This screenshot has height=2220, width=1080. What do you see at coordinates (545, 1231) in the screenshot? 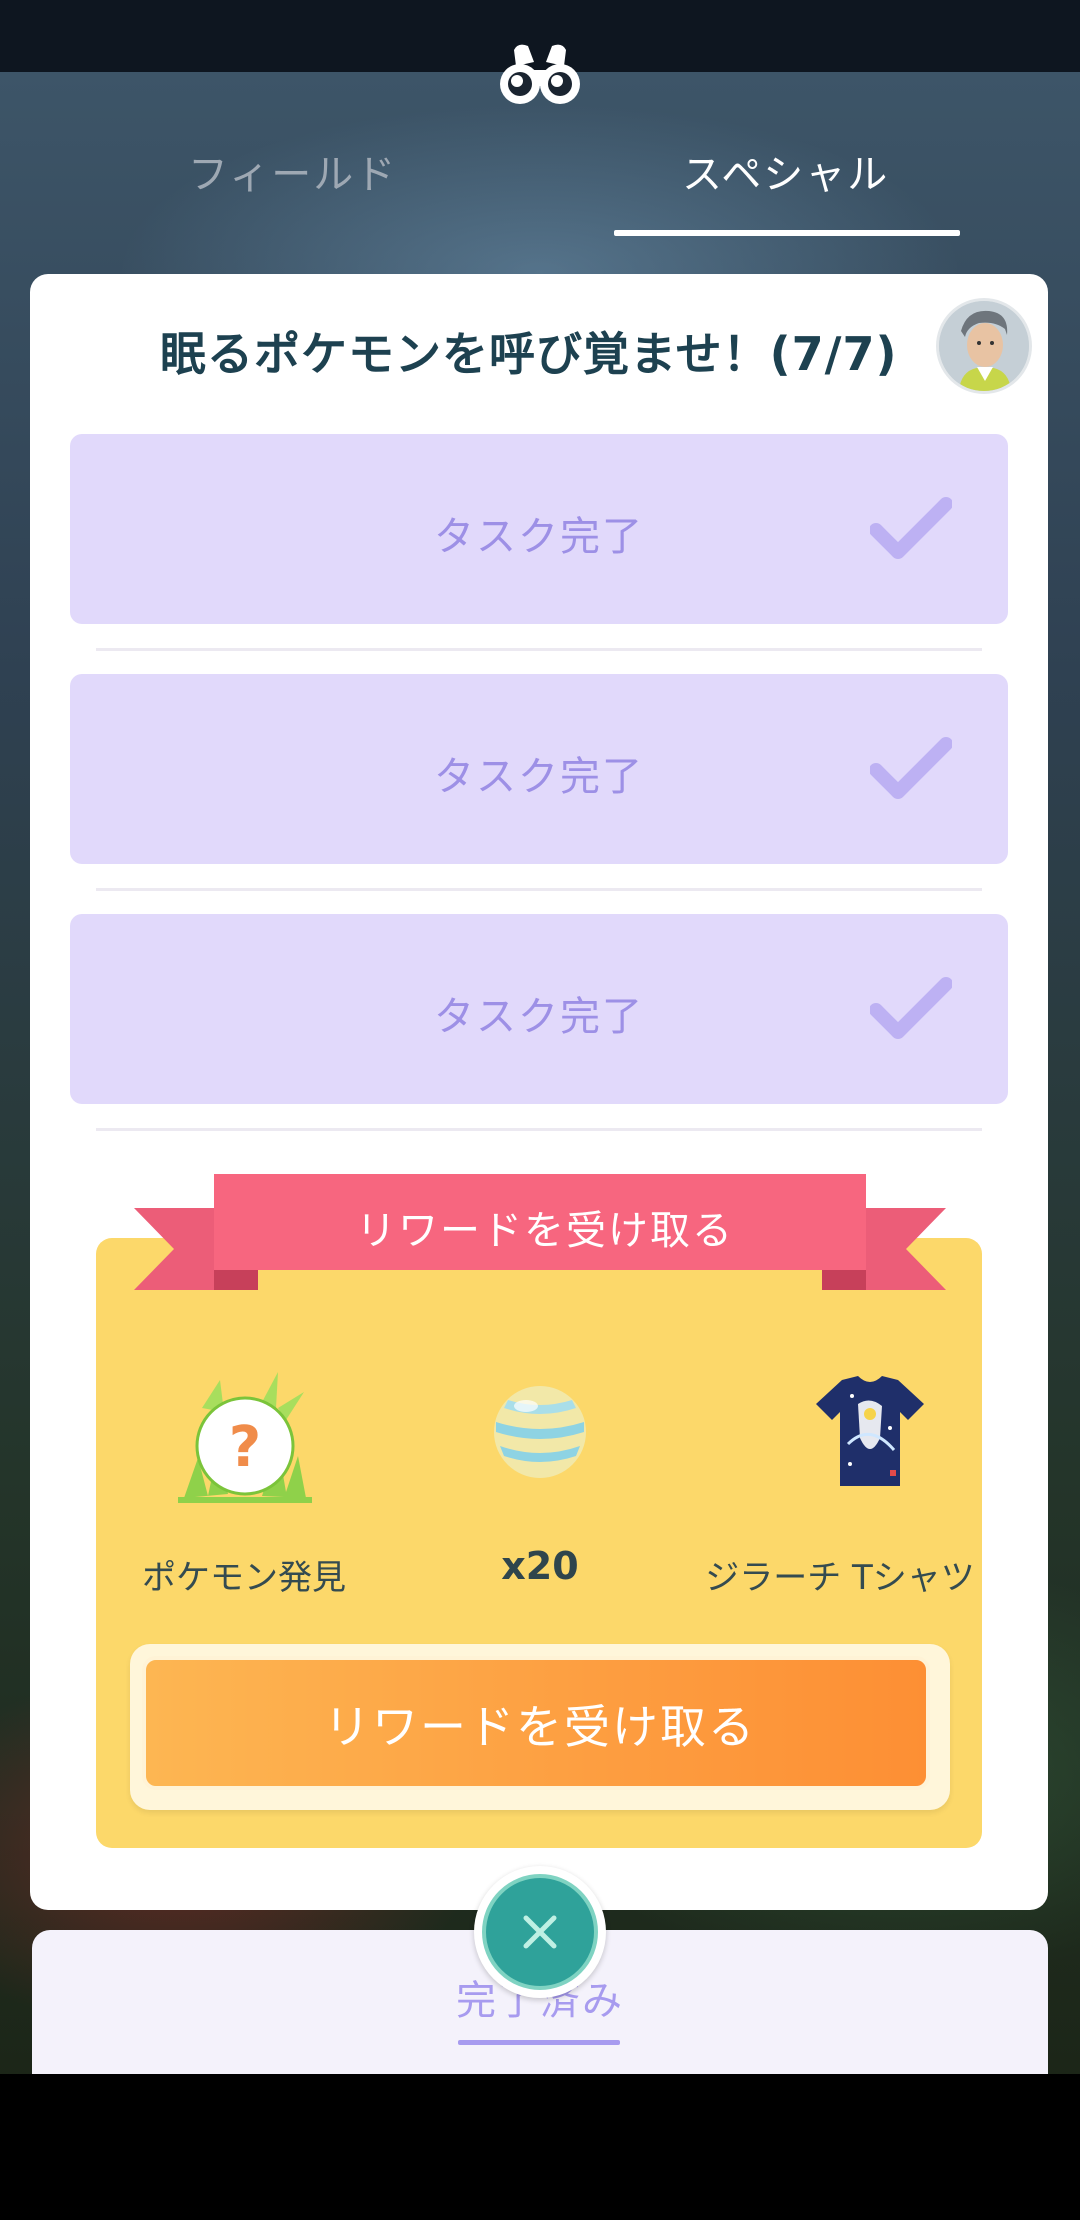
I see `reward-ribbon-label: リワードを受け取る` at bounding box center [545, 1231].